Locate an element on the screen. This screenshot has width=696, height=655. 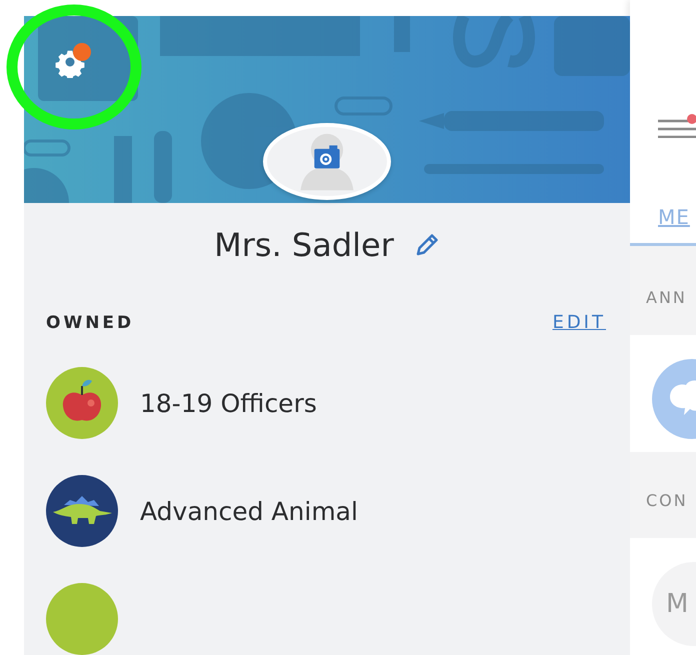
class-item: Advanced Animal is located at coordinates (249, 511).